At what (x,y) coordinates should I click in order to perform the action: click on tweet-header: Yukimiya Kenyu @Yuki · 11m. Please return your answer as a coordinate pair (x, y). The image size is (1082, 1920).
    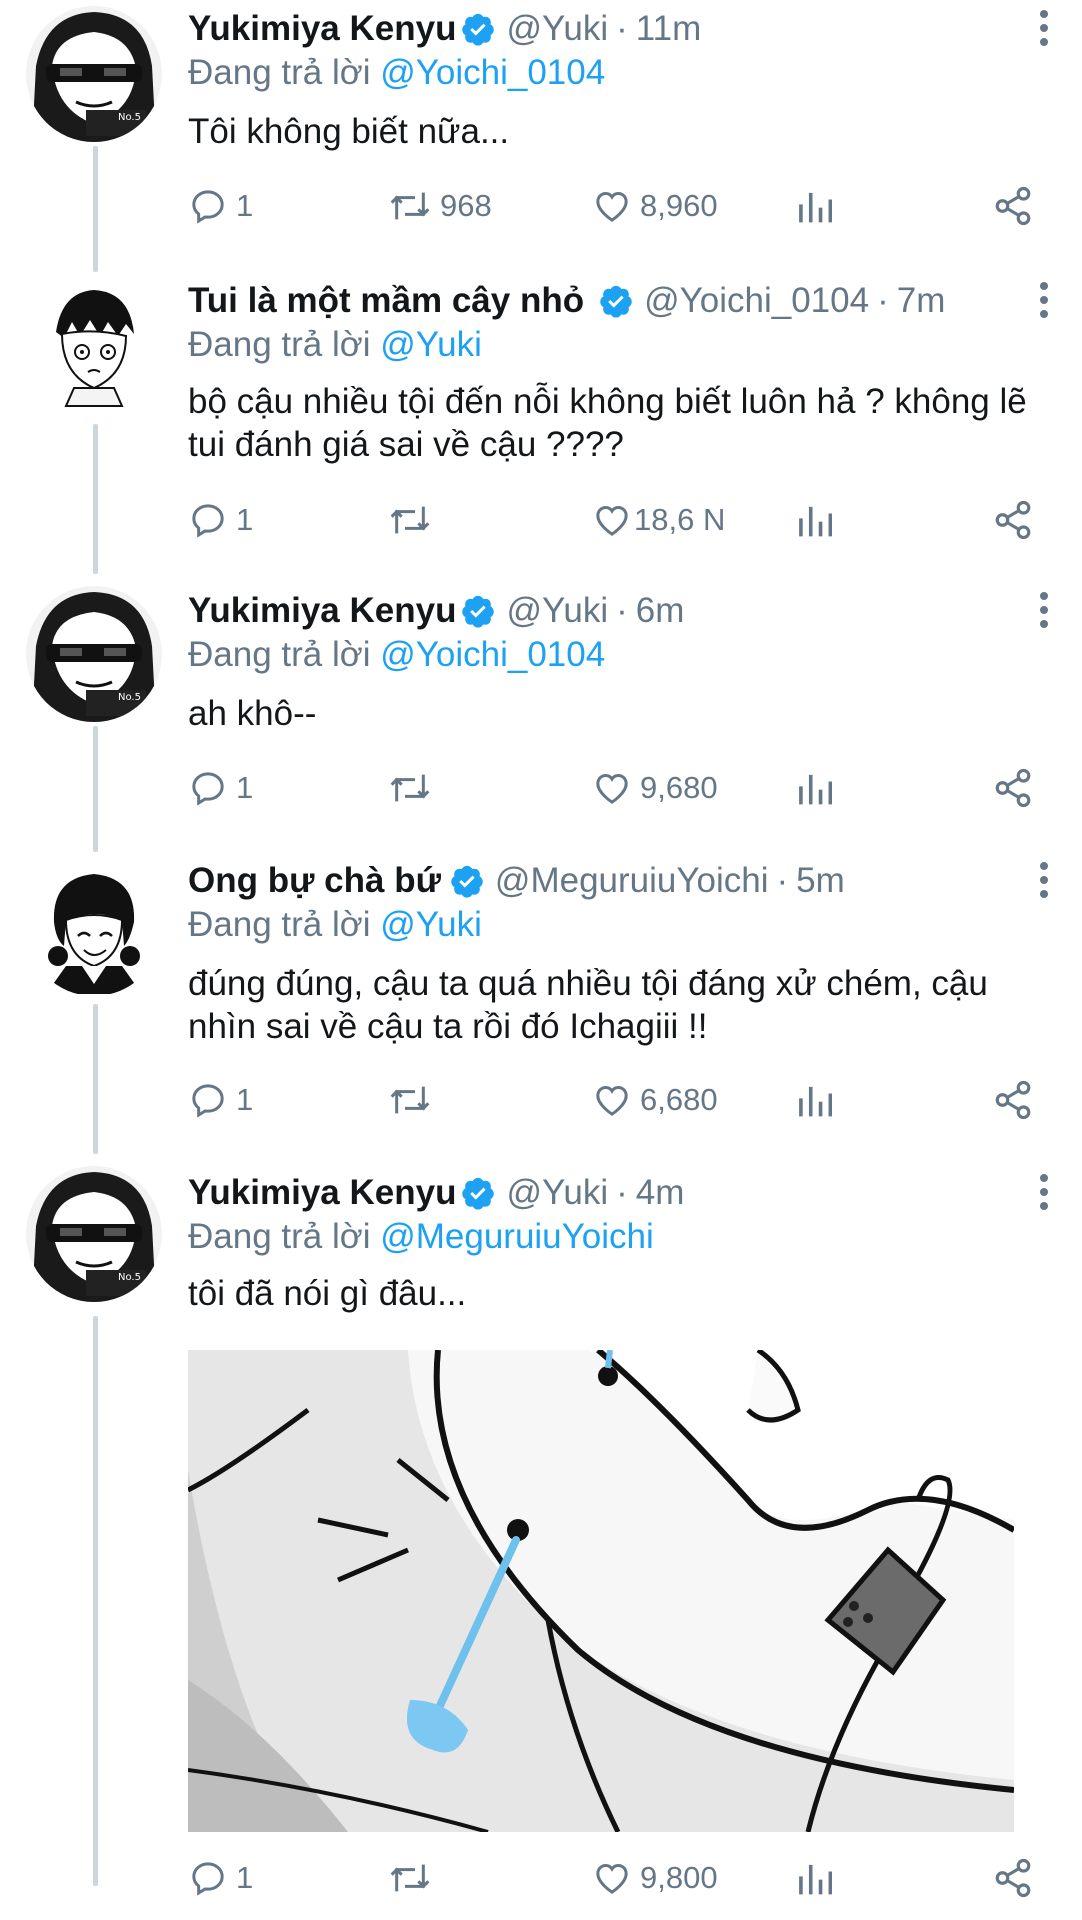
    Looking at the image, I should click on (600, 29).